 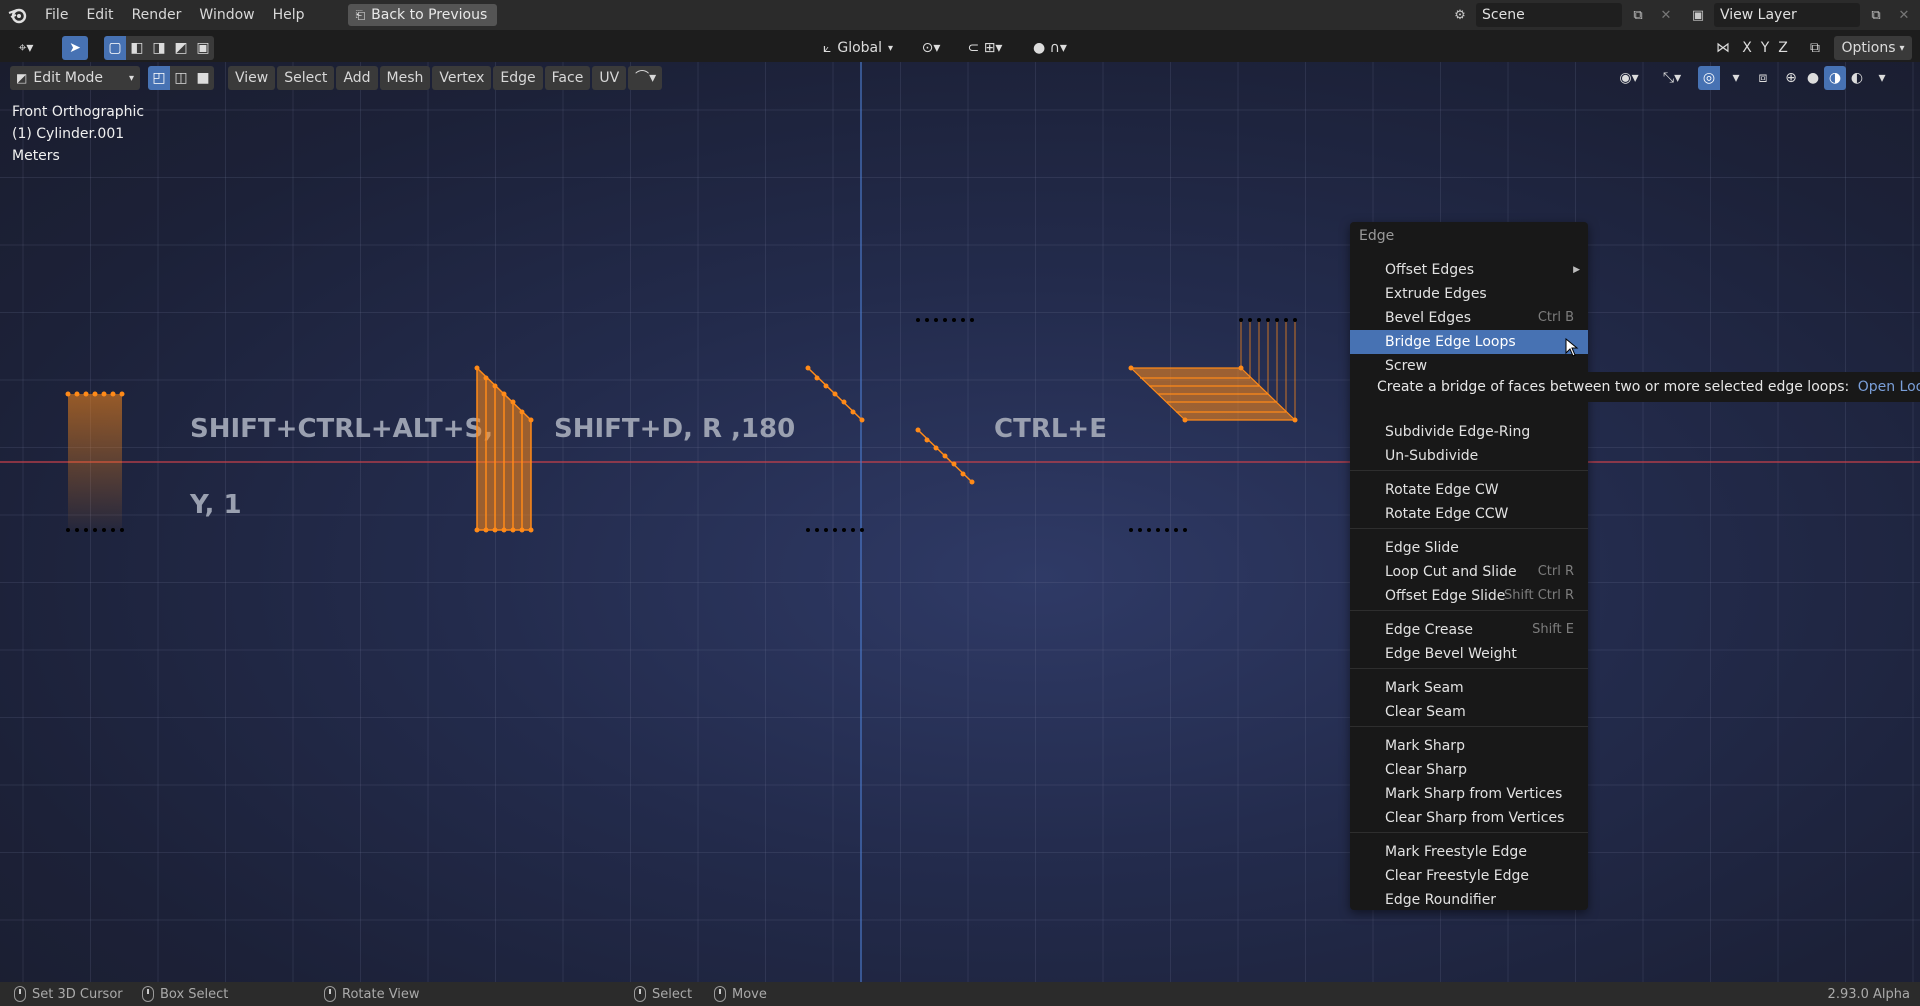 I want to click on options-dropdown: Options ▾, so click(x=1873, y=48).